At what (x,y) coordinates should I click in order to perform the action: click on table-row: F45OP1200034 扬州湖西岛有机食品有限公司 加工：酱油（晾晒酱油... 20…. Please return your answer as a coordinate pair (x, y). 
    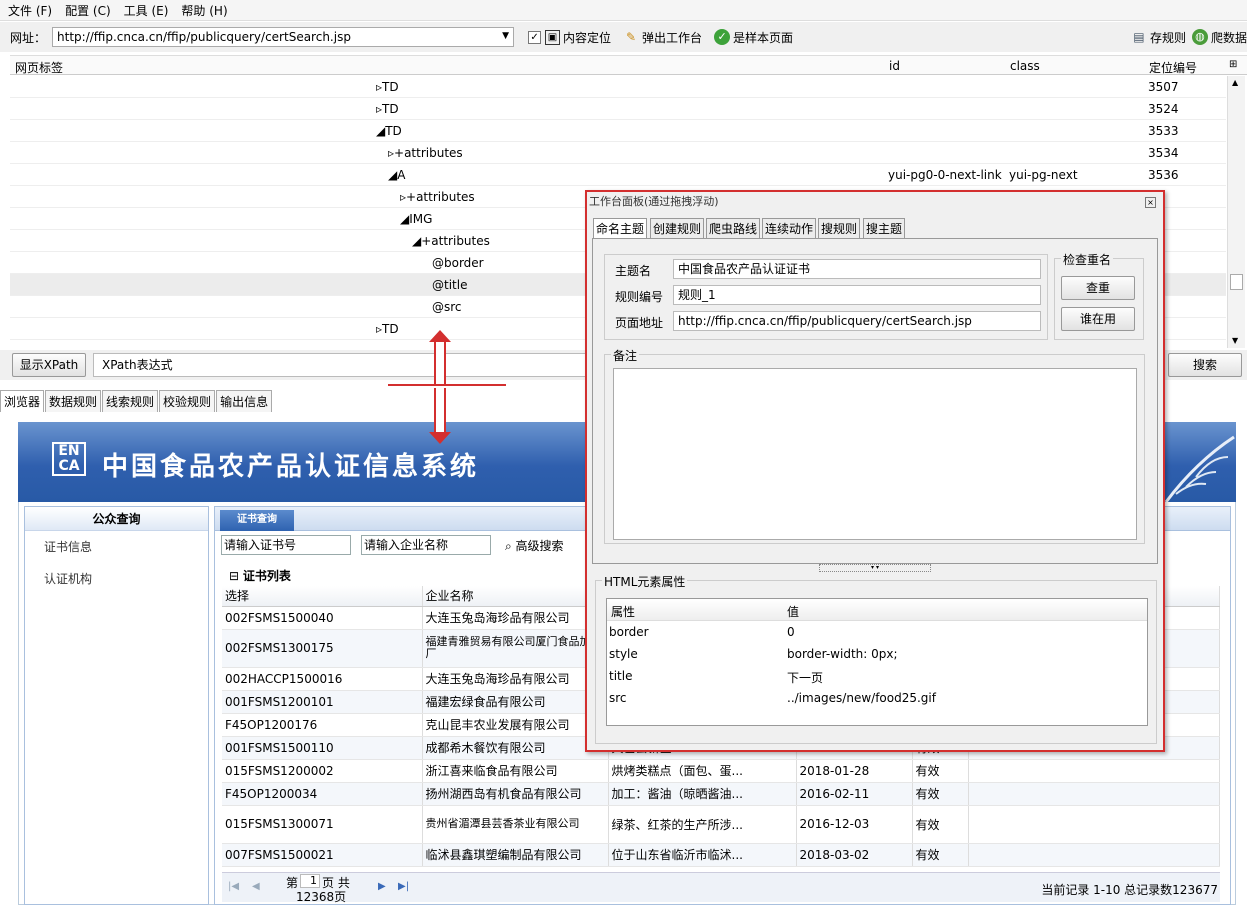
    Looking at the image, I should click on (721, 794).